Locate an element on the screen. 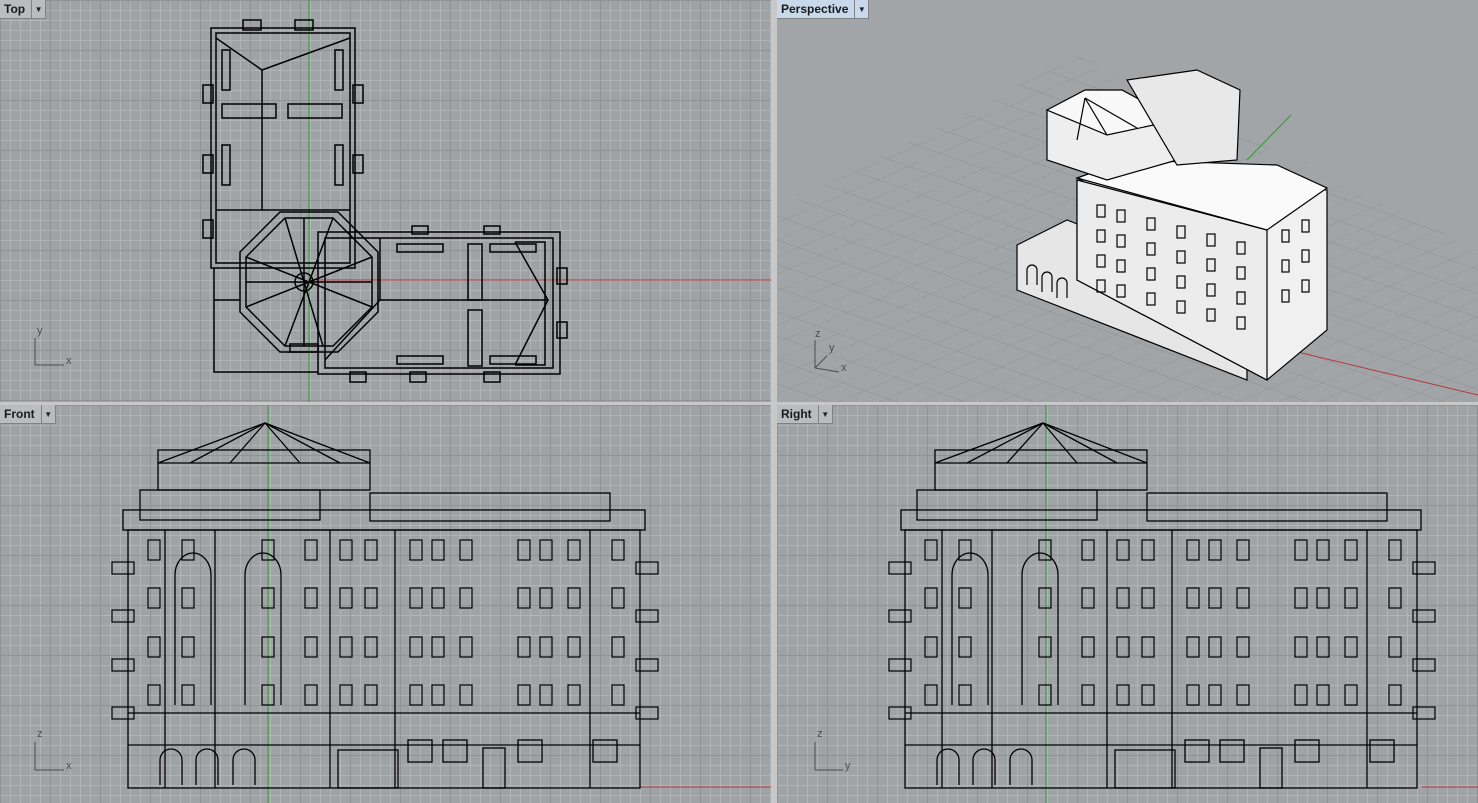 This screenshot has height=803, width=1478. viewport-title-label: Top is located at coordinates (15, 9).